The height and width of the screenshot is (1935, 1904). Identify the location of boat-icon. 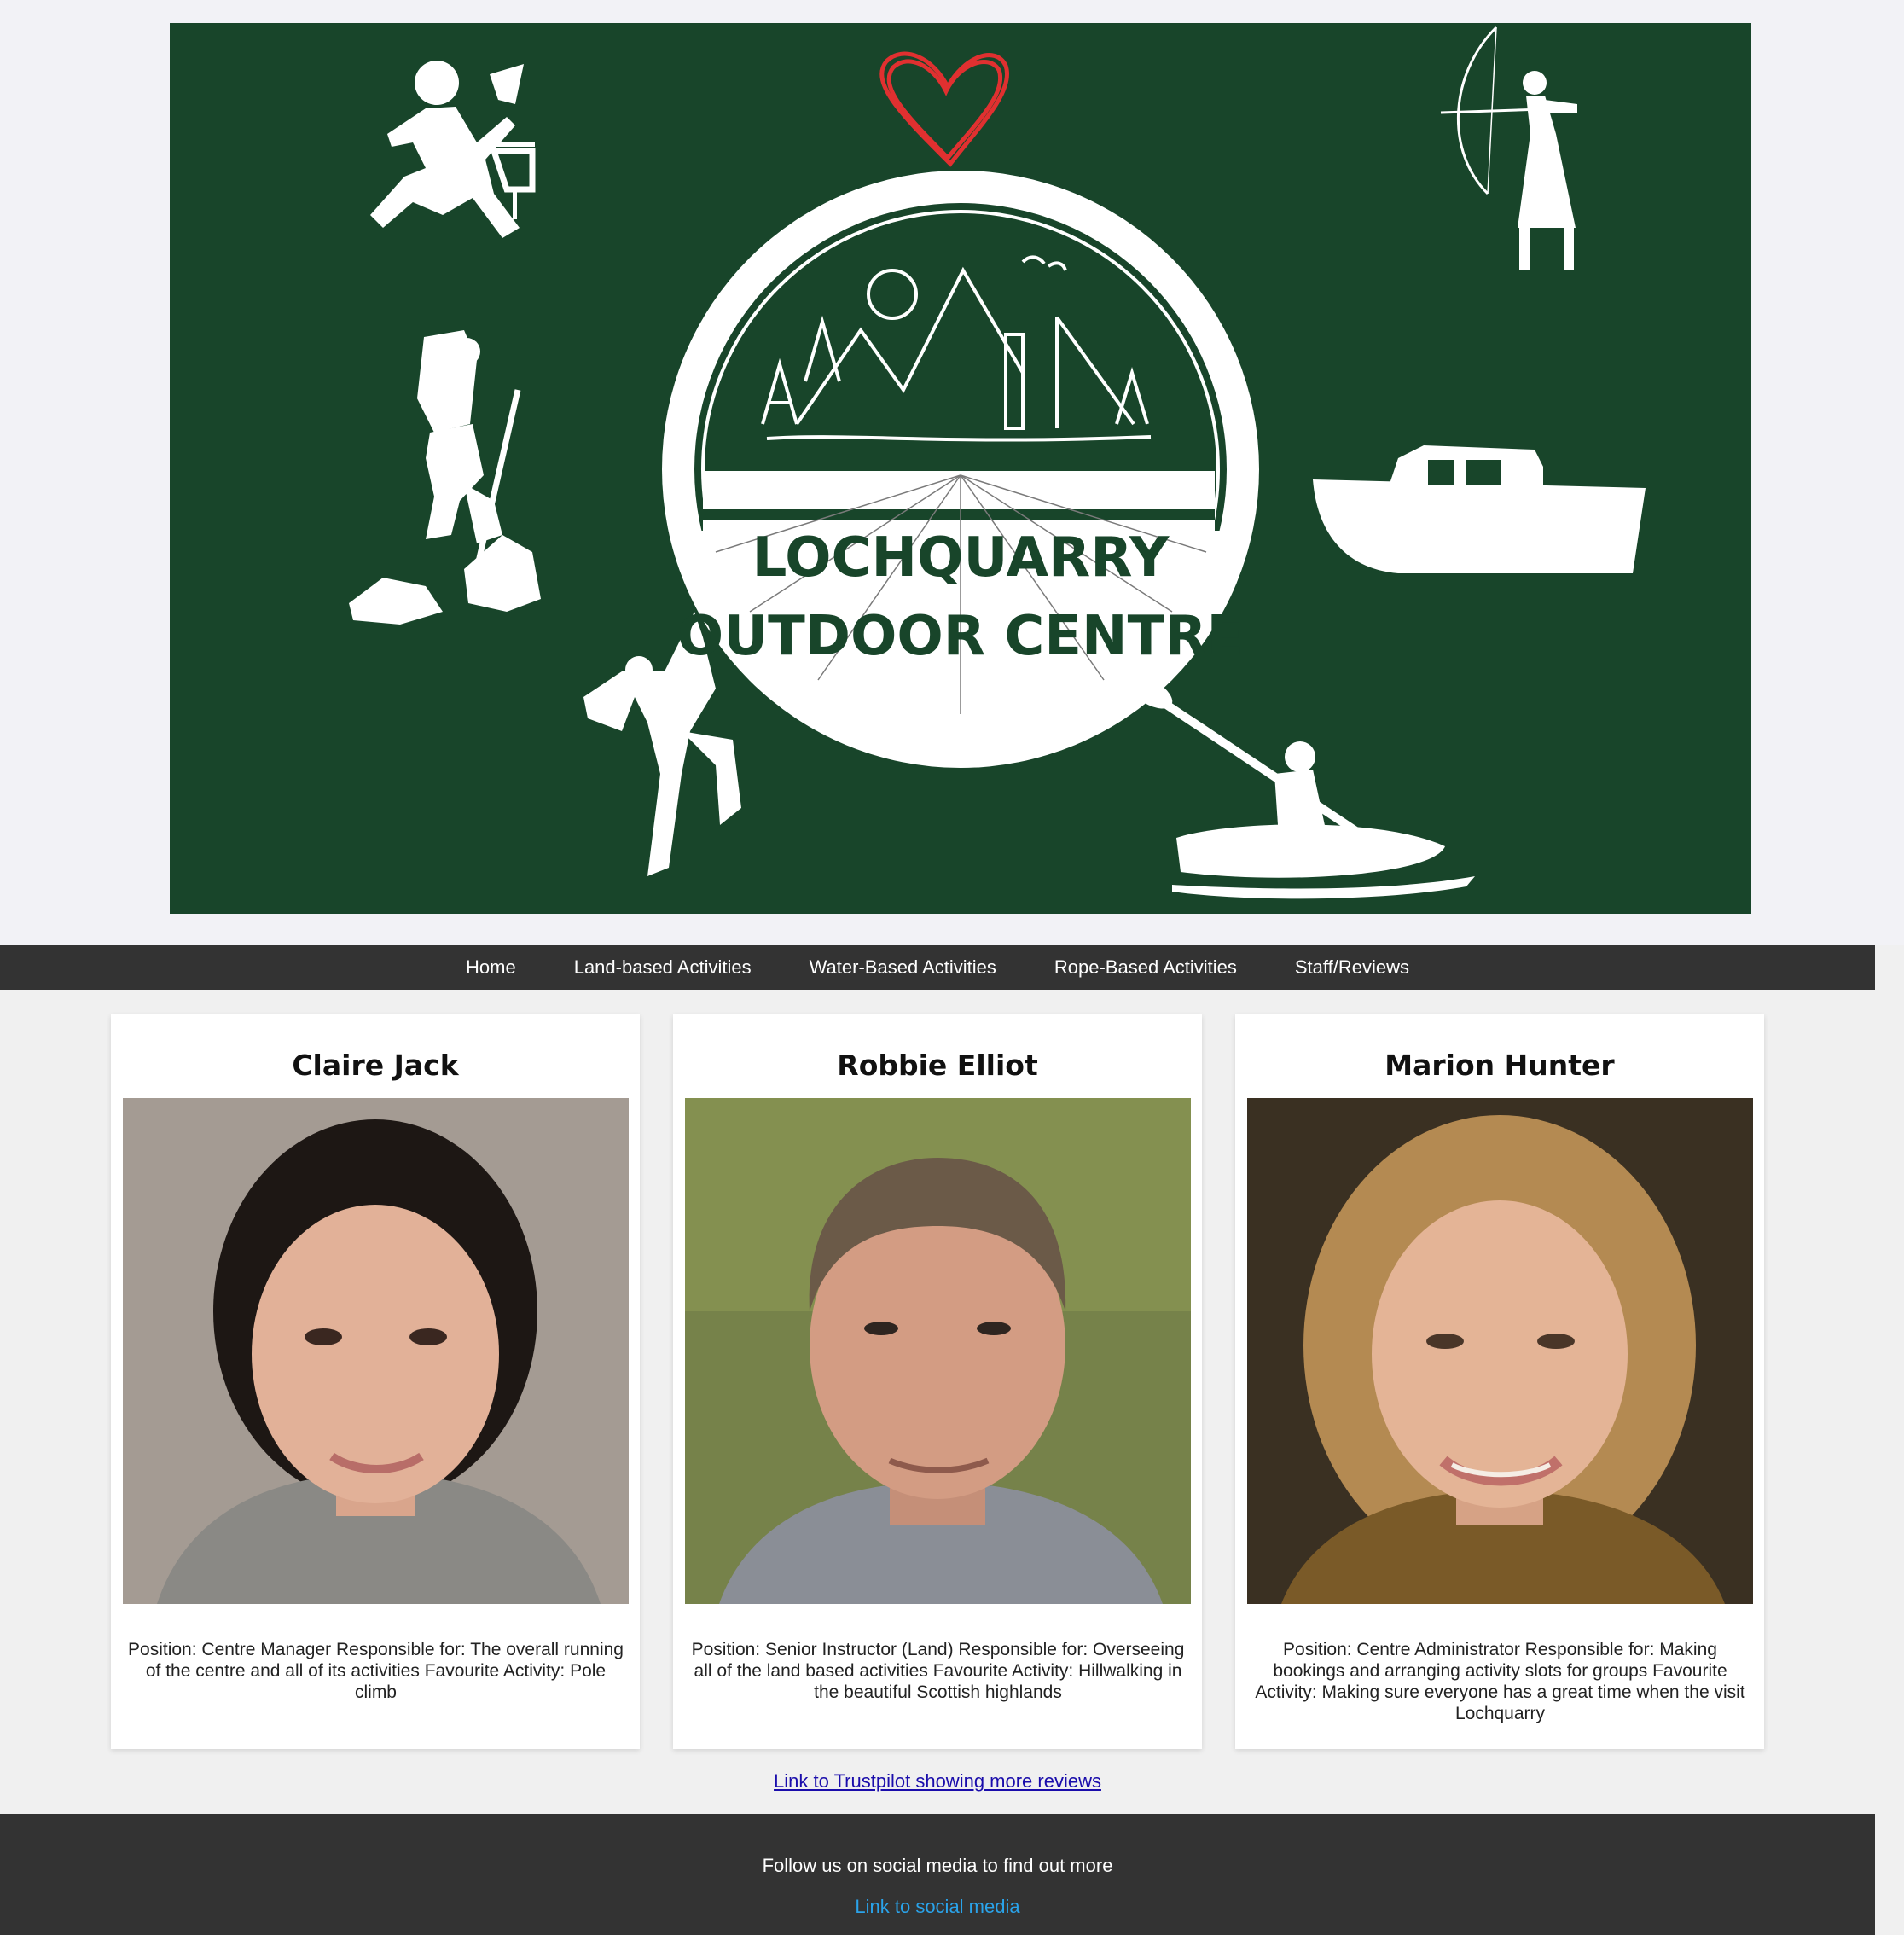
(1479, 509).